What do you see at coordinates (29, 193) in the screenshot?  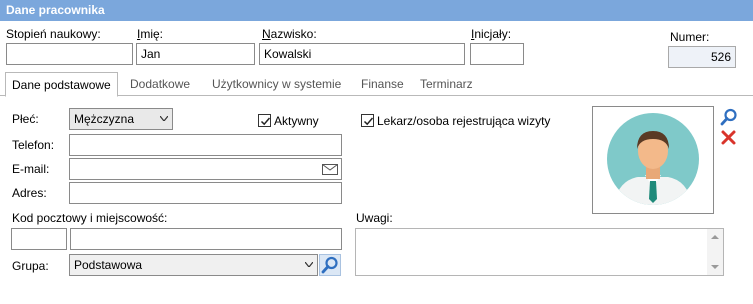 I see `address-label: Adres:` at bounding box center [29, 193].